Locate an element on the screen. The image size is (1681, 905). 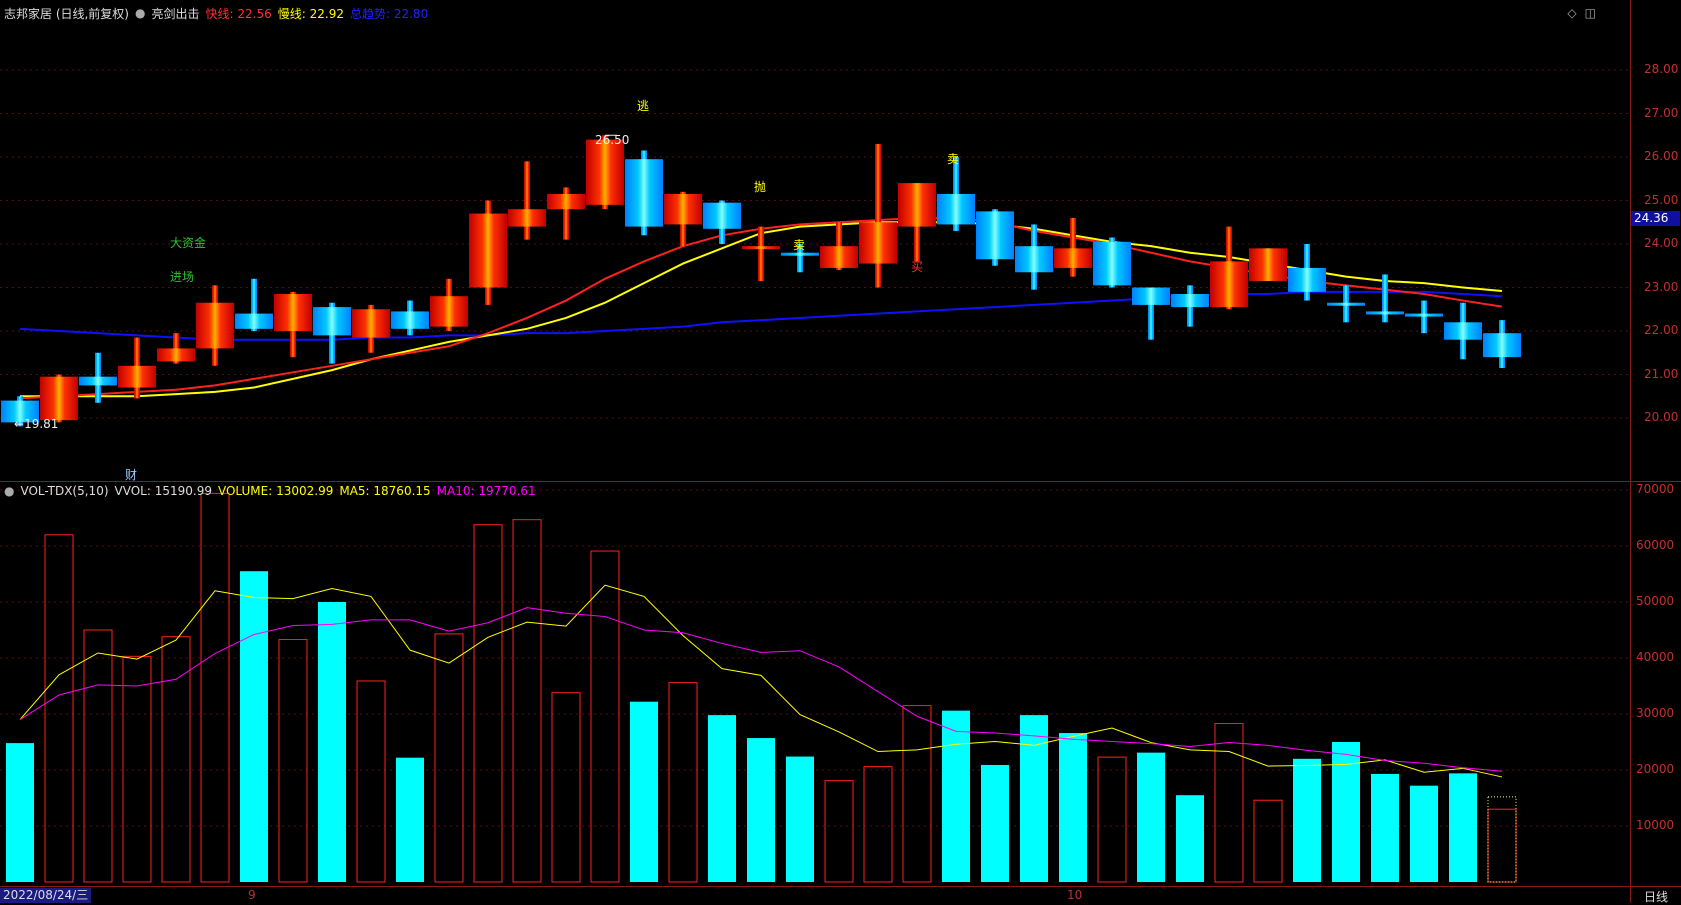
current-price-tag: 24.36 is located at coordinates (1655, 218).